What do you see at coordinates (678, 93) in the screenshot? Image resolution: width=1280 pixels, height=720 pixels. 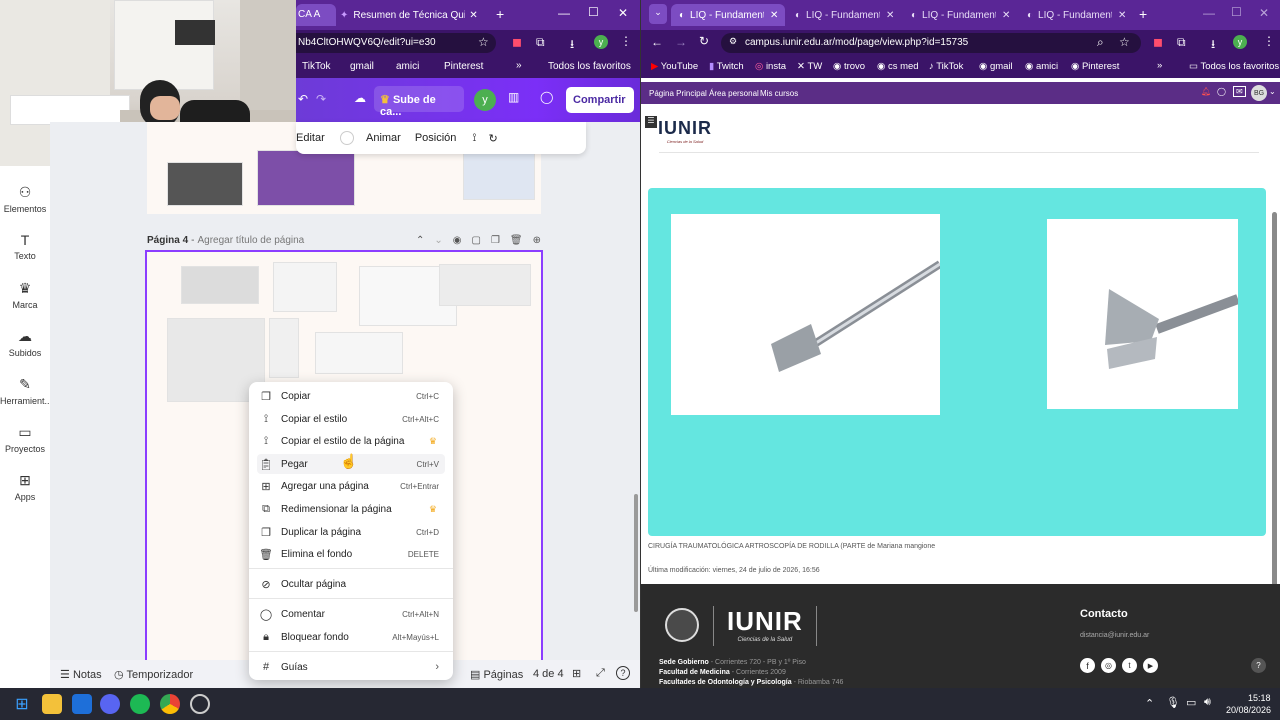 I see `nav-home: Página Principal` at bounding box center [678, 93].